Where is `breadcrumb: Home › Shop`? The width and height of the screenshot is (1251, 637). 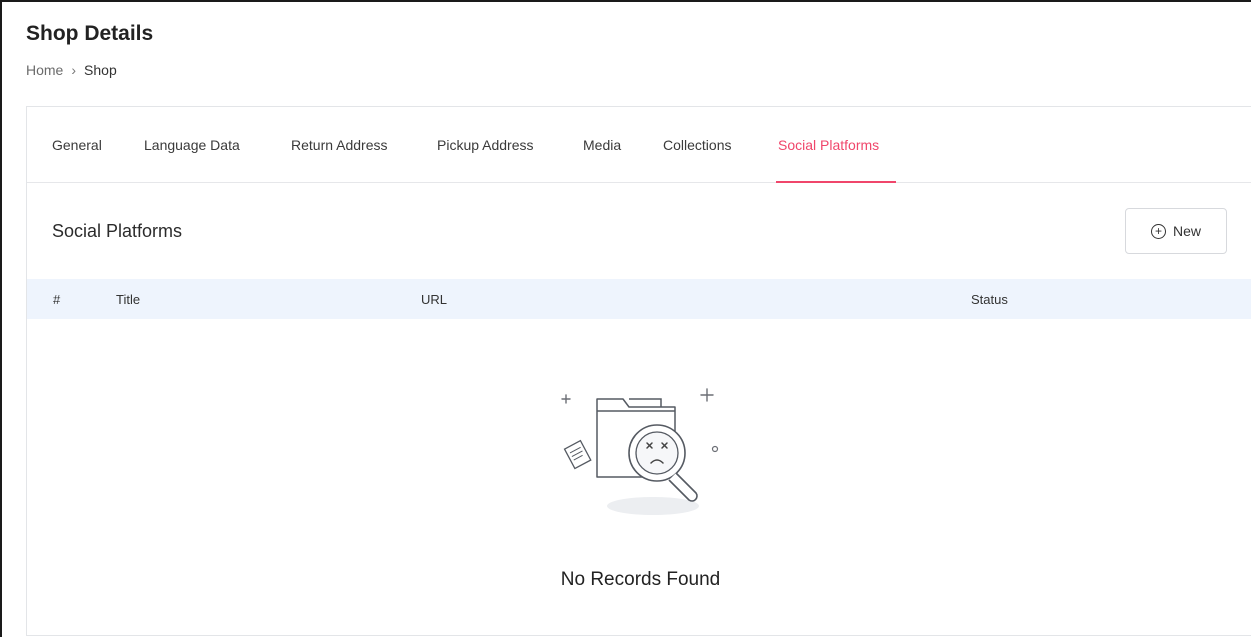 breadcrumb: Home › Shop is located at coordinates (71, 70).